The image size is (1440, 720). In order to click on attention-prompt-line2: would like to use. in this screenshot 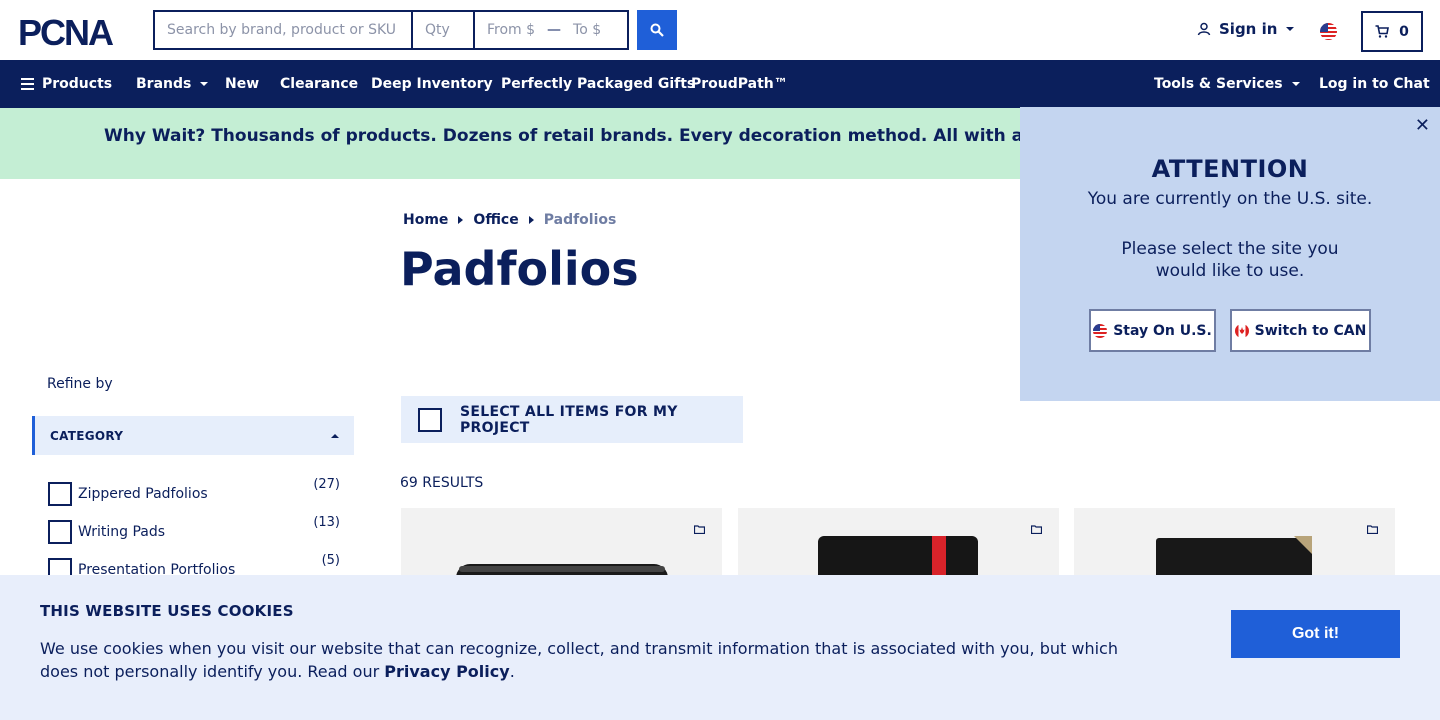, I will do `click(1230, 271)`.